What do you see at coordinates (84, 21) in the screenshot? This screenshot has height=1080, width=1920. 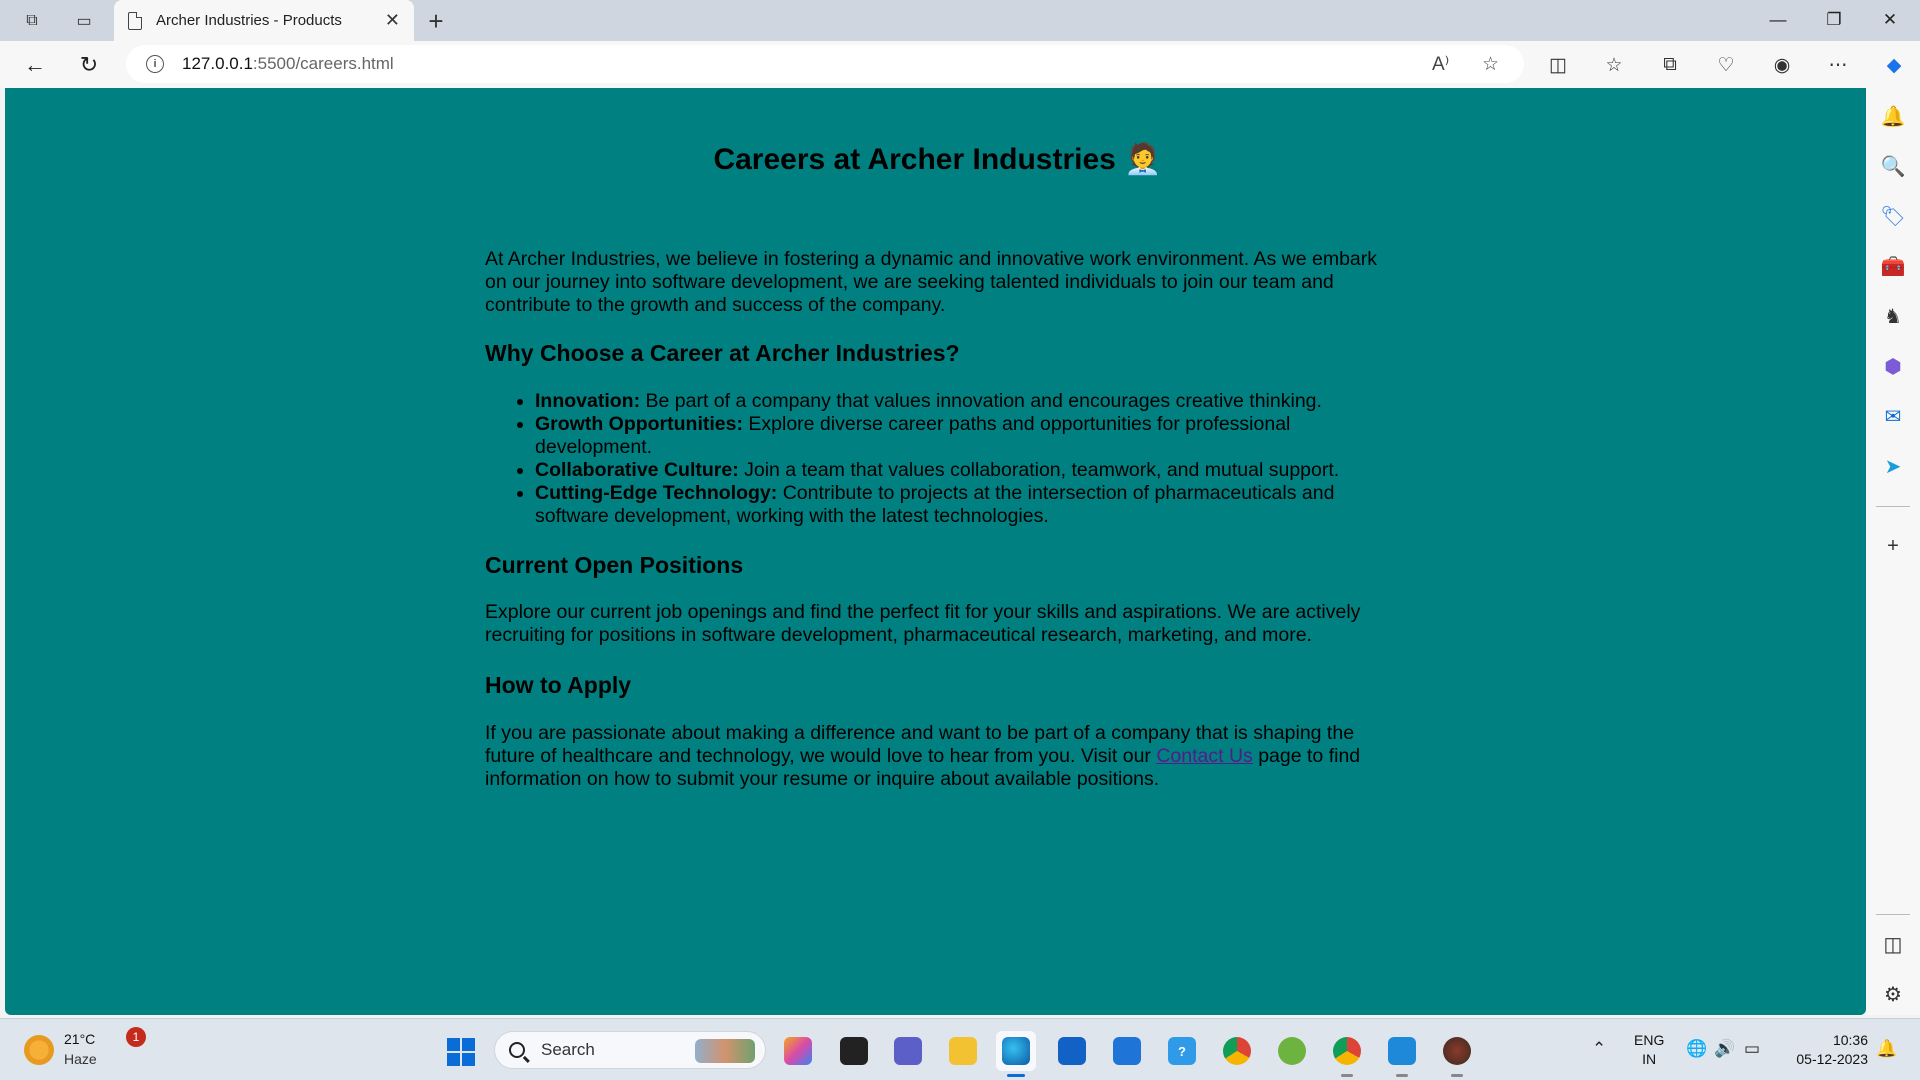 I see `tab-actions-icon: ▭` at bounding box center [84, 21].